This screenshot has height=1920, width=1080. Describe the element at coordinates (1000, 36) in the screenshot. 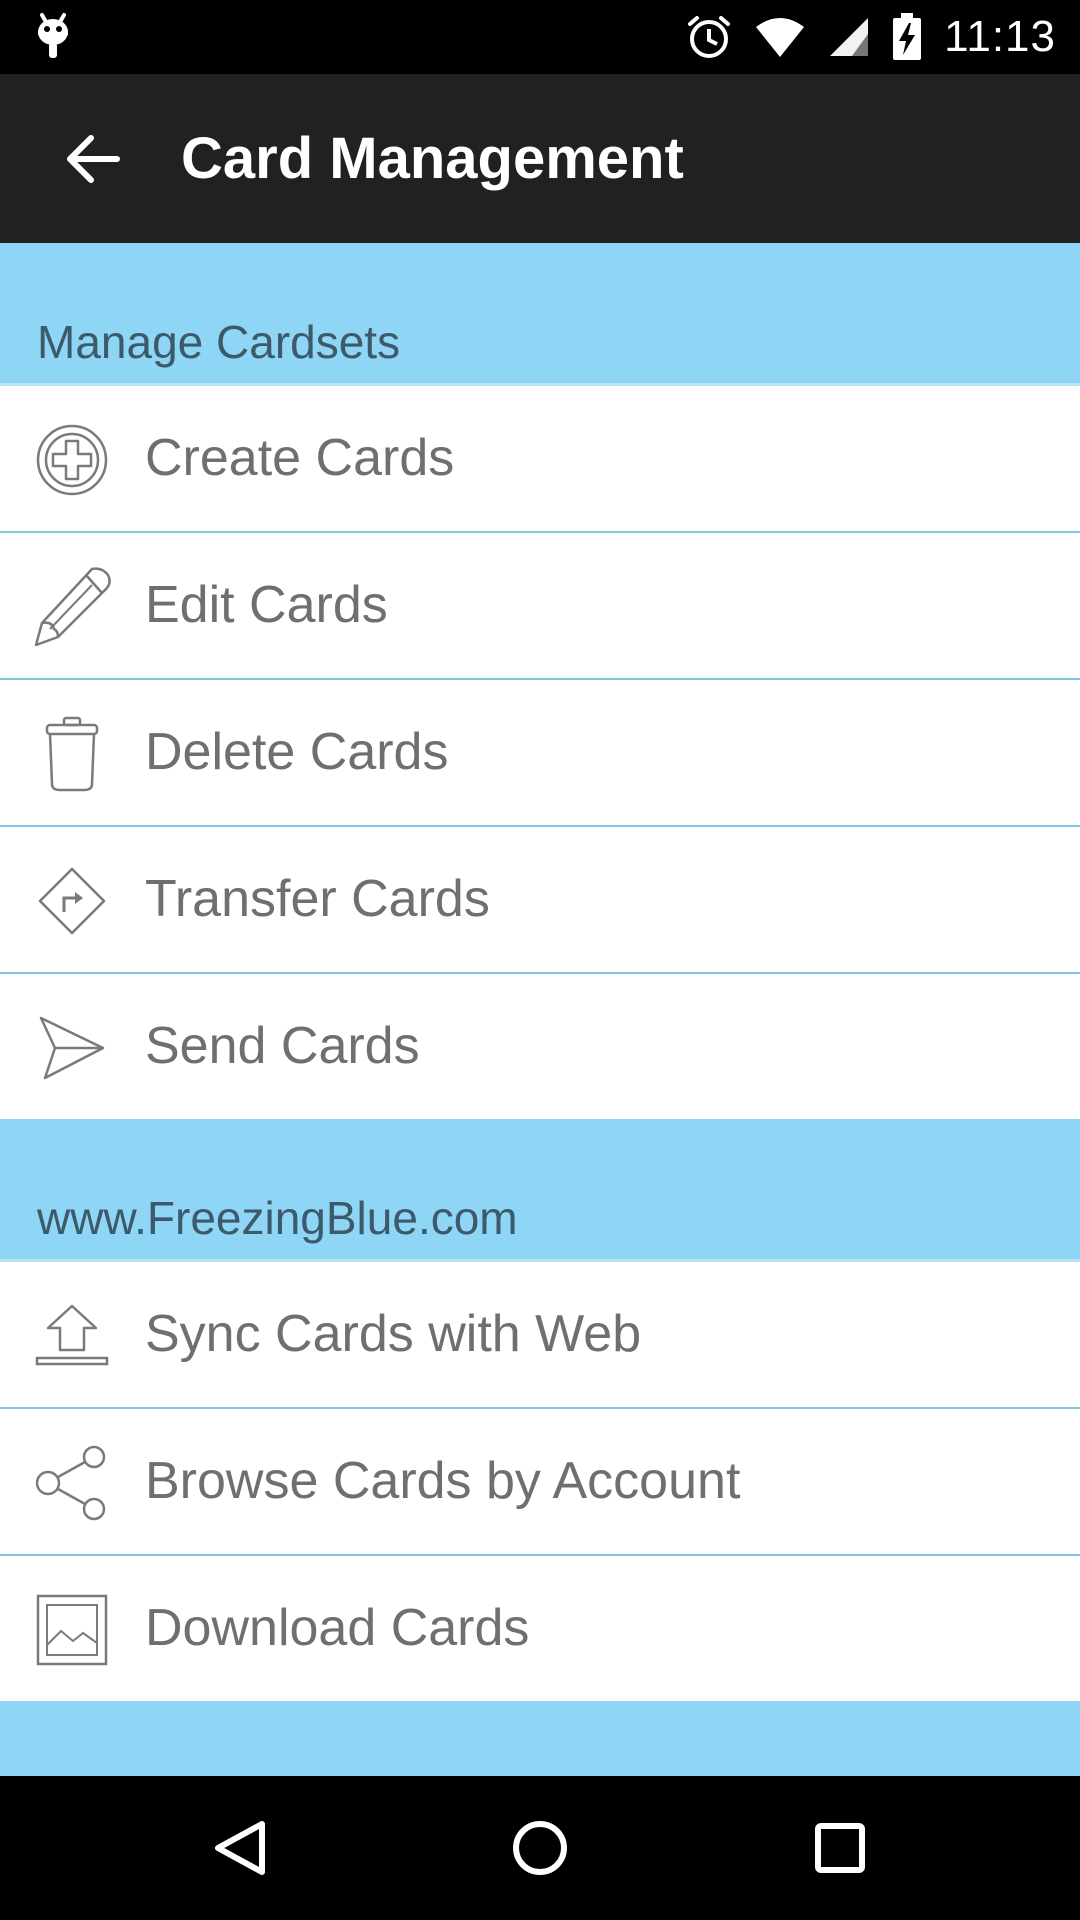

I see `status-time: 11:13` at that location.